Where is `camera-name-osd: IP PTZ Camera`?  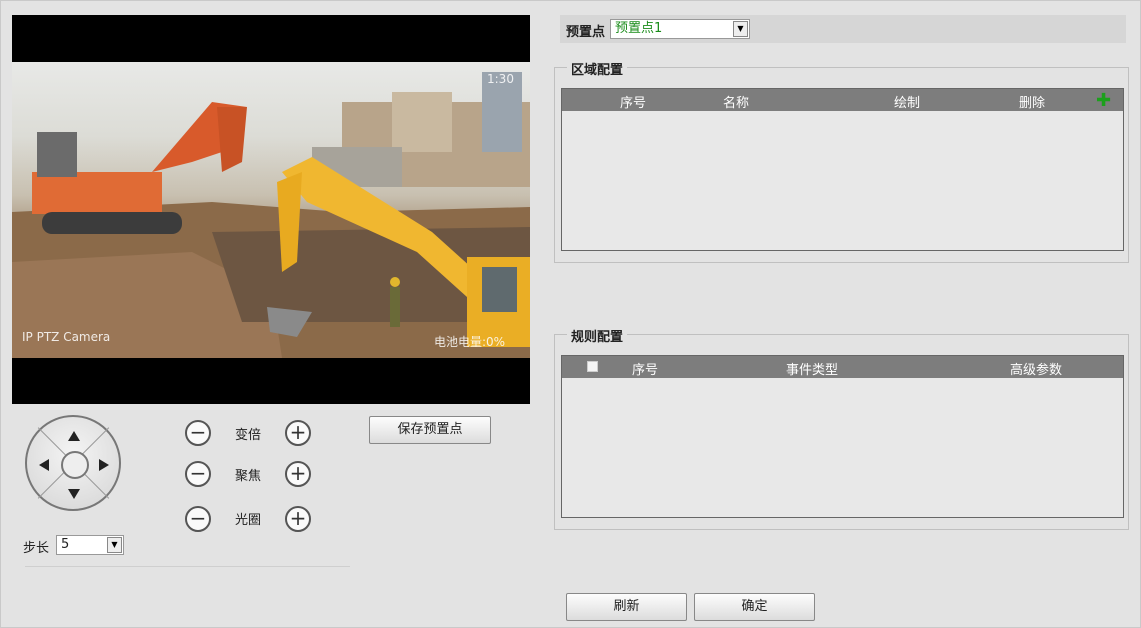 camera-name-osd: IP PTZ Camera is located at coordinates (66, 337).